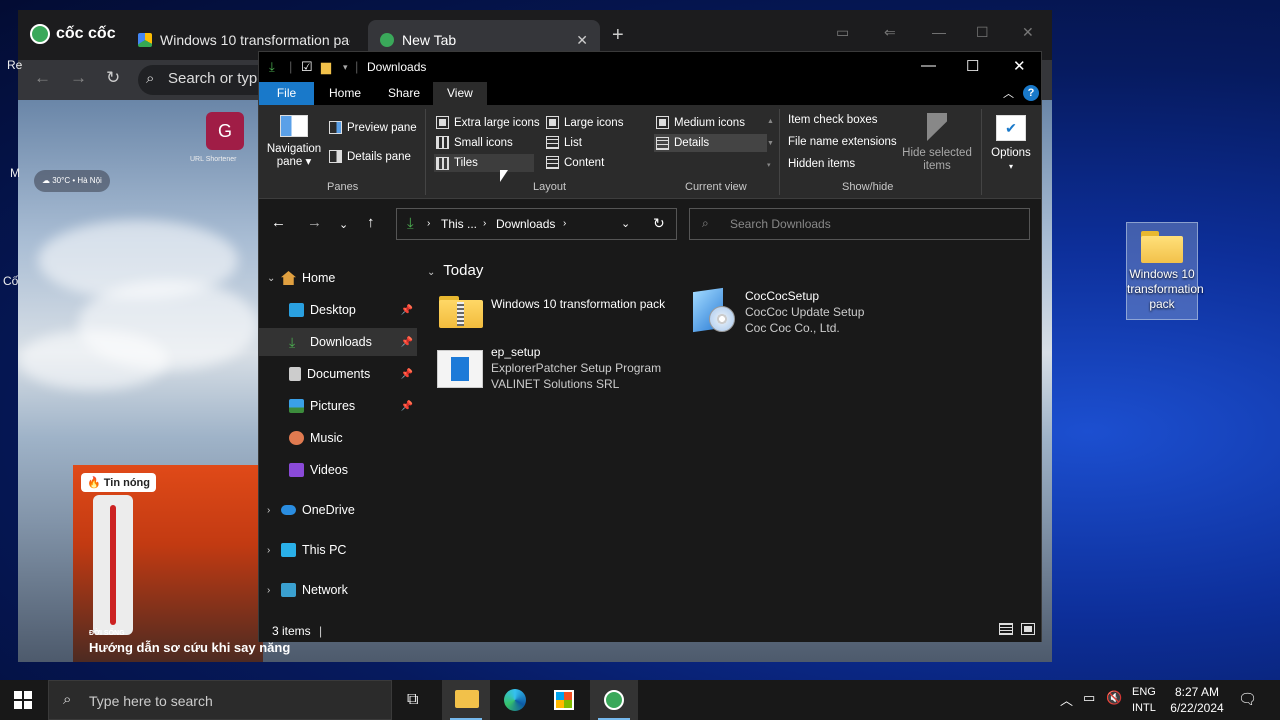  I want to click on folder-icon, so click(467, 699).